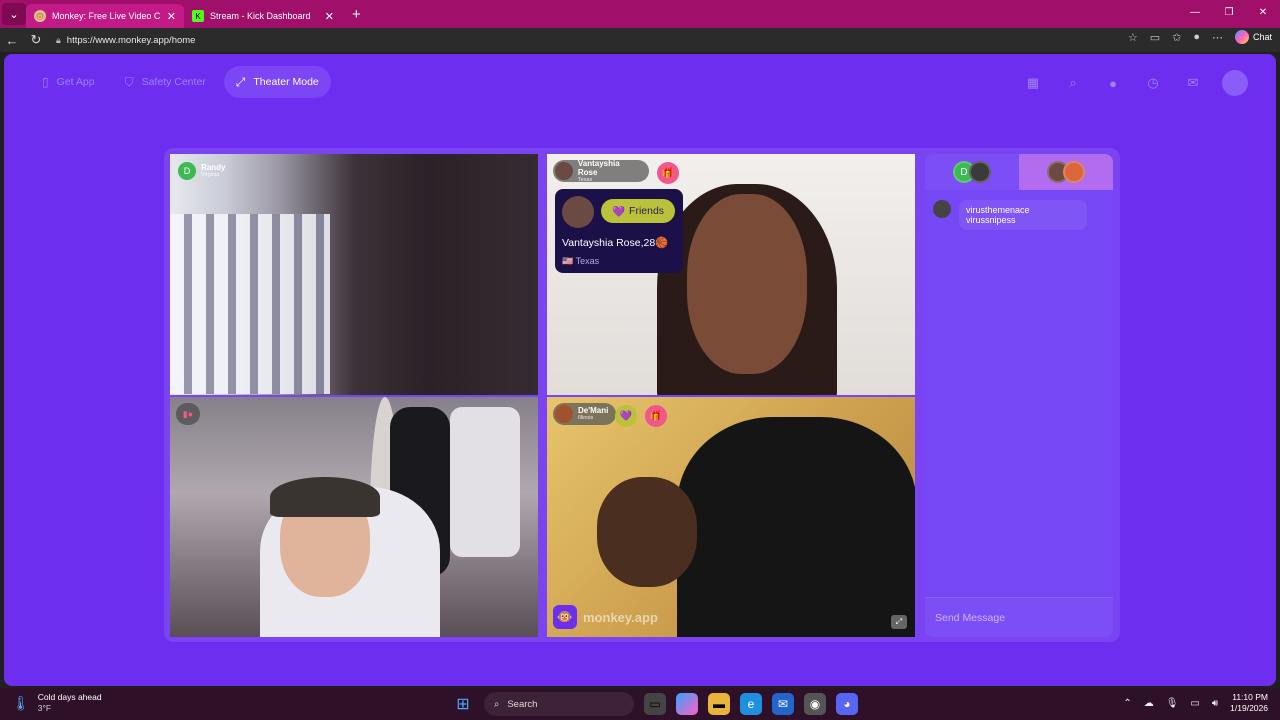 Image resolution: width=1280 pixels, height=720 pixels. I want to click on outlook-icon: ✉, so click(783, 704).